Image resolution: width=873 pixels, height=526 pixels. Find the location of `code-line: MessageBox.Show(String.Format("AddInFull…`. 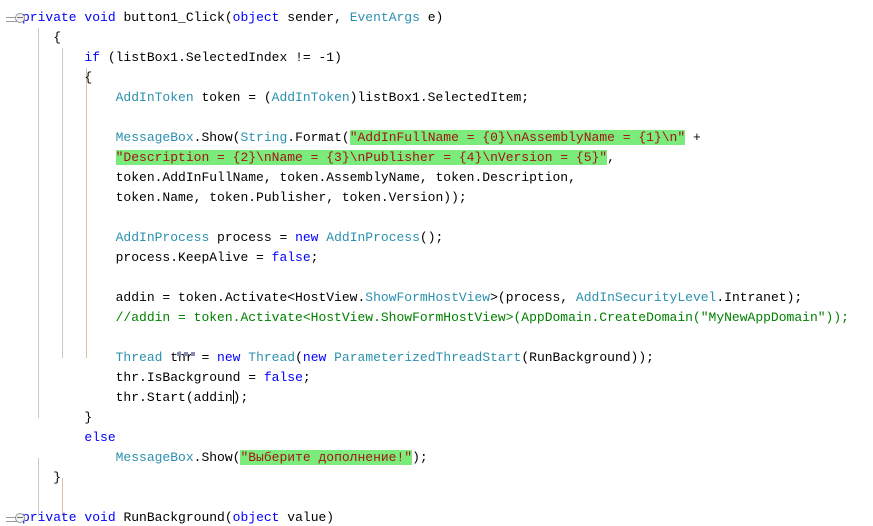

code-line: MessageBox.Show(String.Format("AddInFull… is located at coordinates (436, 138).